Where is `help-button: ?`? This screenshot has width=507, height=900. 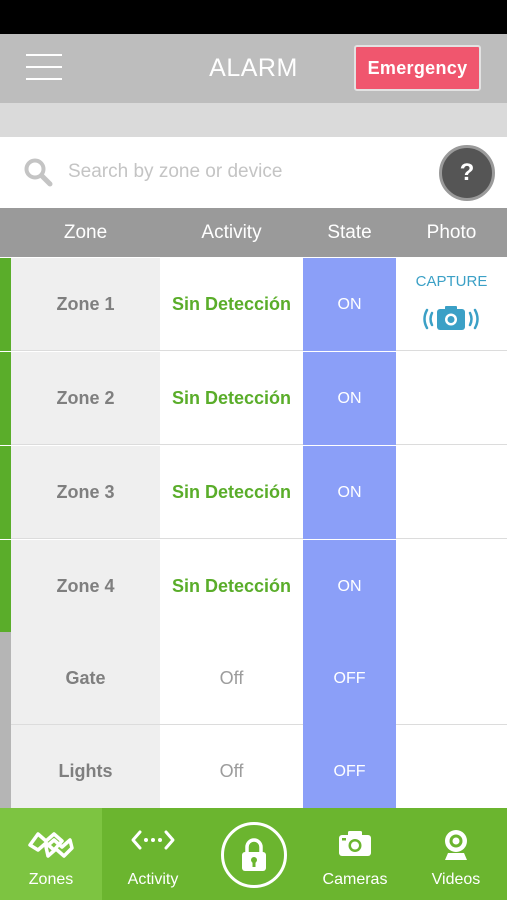 help-button: ? is located at coordinates (467, 173).